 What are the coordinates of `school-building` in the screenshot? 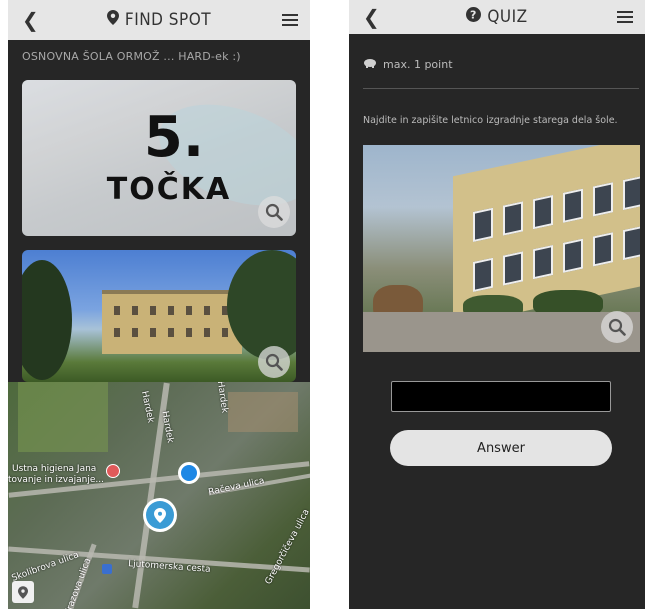 It's located at (172, 322).